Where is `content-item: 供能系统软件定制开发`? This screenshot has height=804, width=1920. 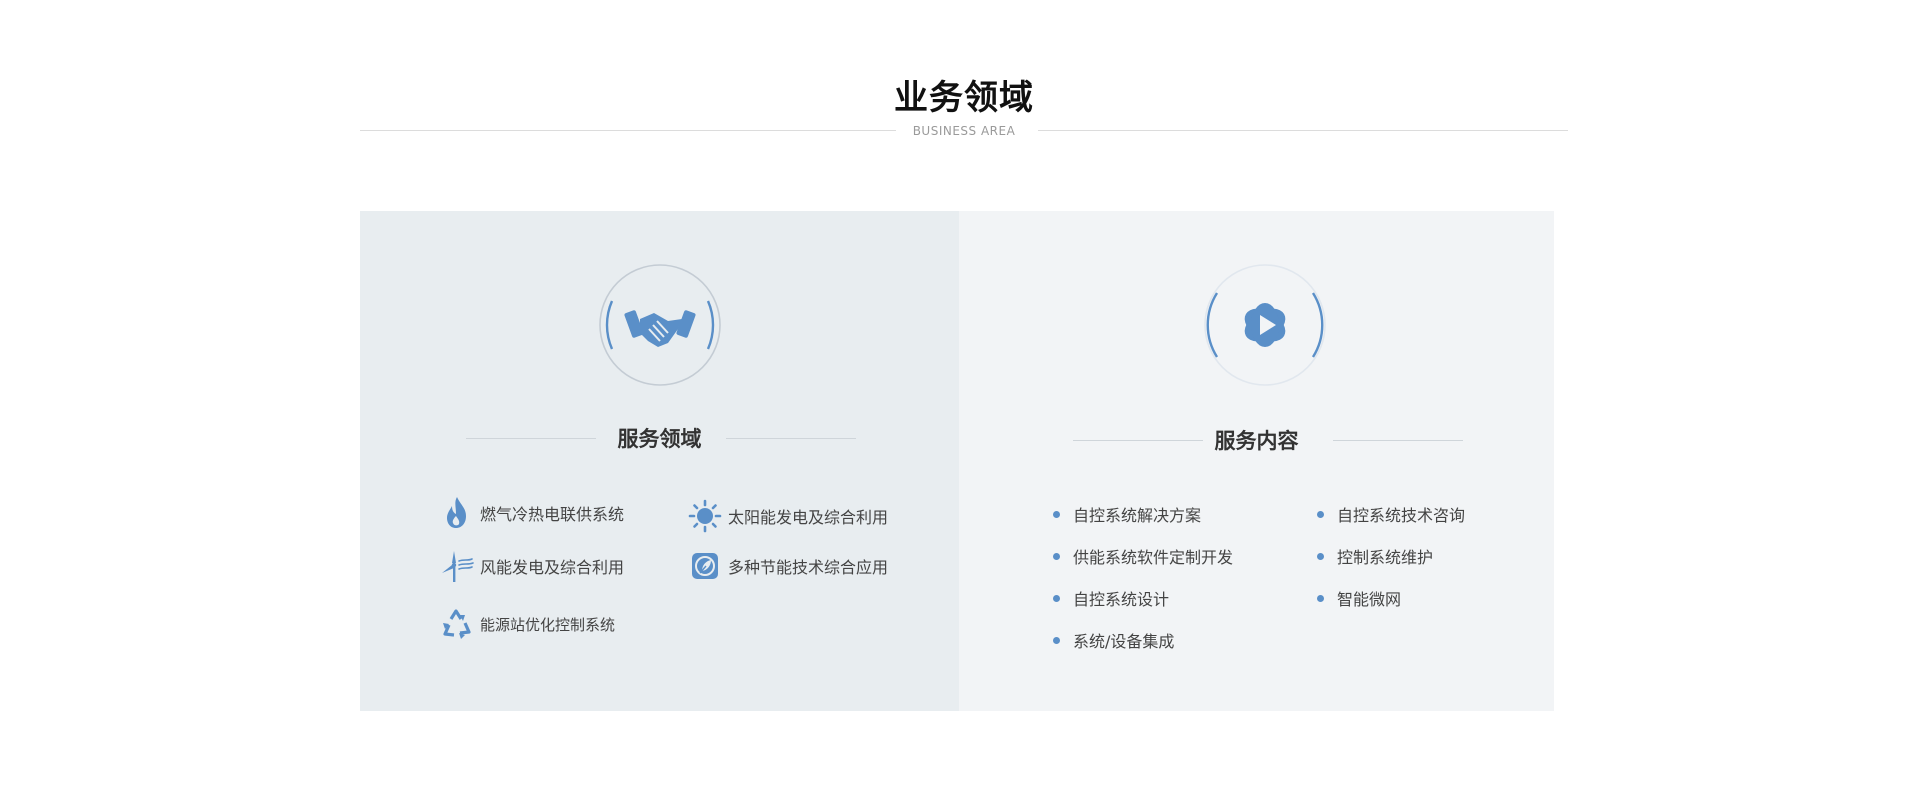 content-item: 供能系统软件定制开发 is located at coordinates (1143, 556).